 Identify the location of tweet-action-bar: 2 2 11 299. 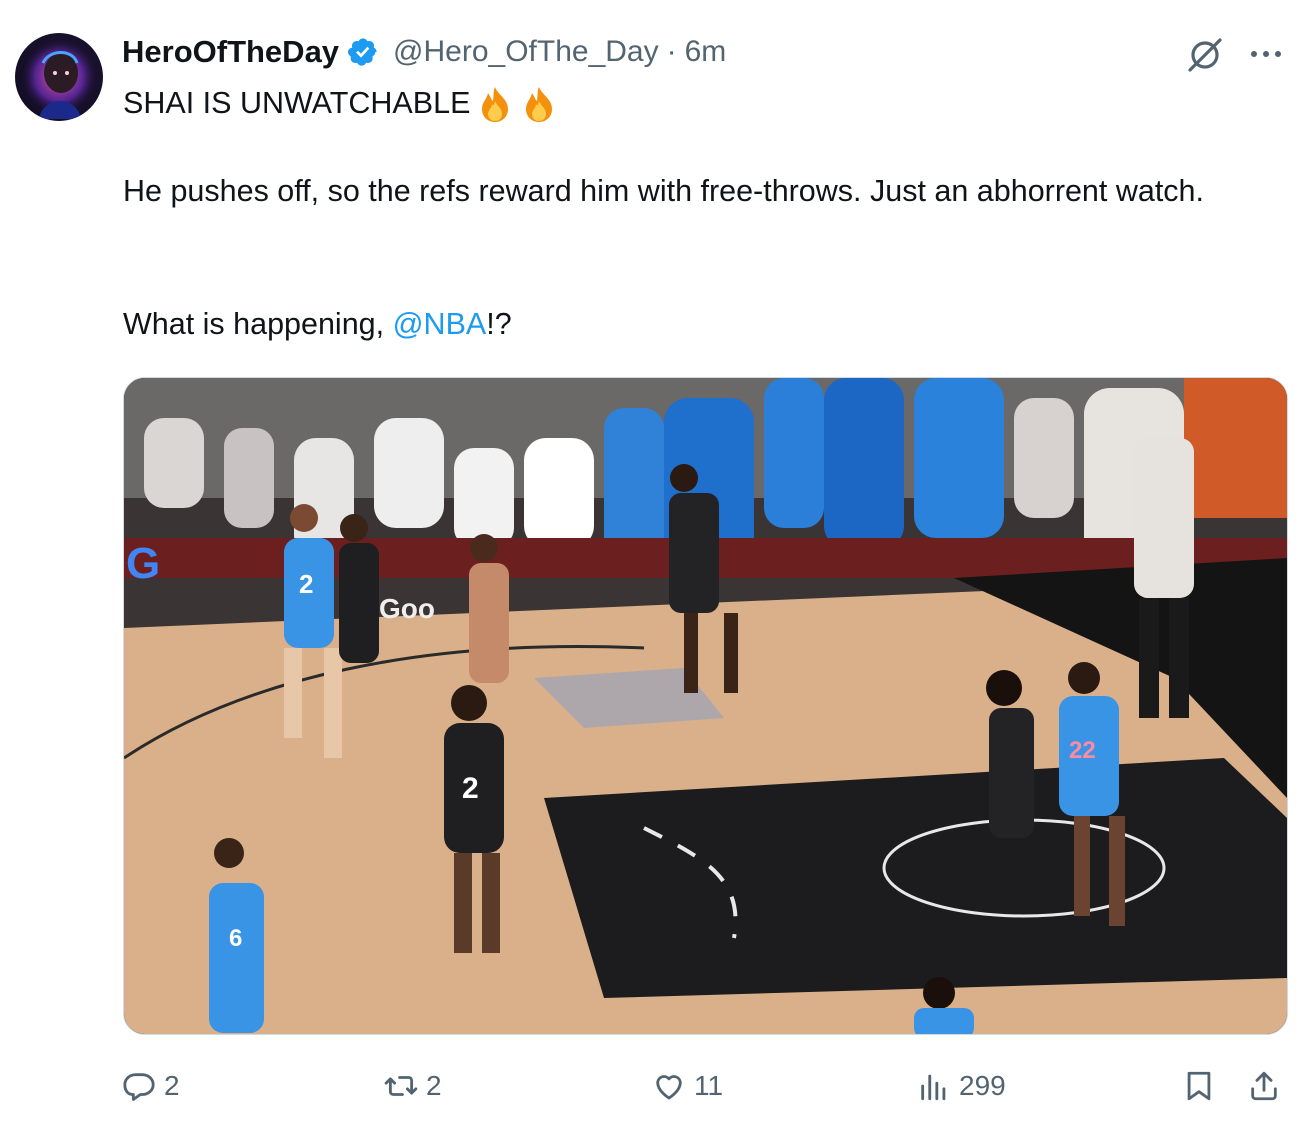
(707, 1086).